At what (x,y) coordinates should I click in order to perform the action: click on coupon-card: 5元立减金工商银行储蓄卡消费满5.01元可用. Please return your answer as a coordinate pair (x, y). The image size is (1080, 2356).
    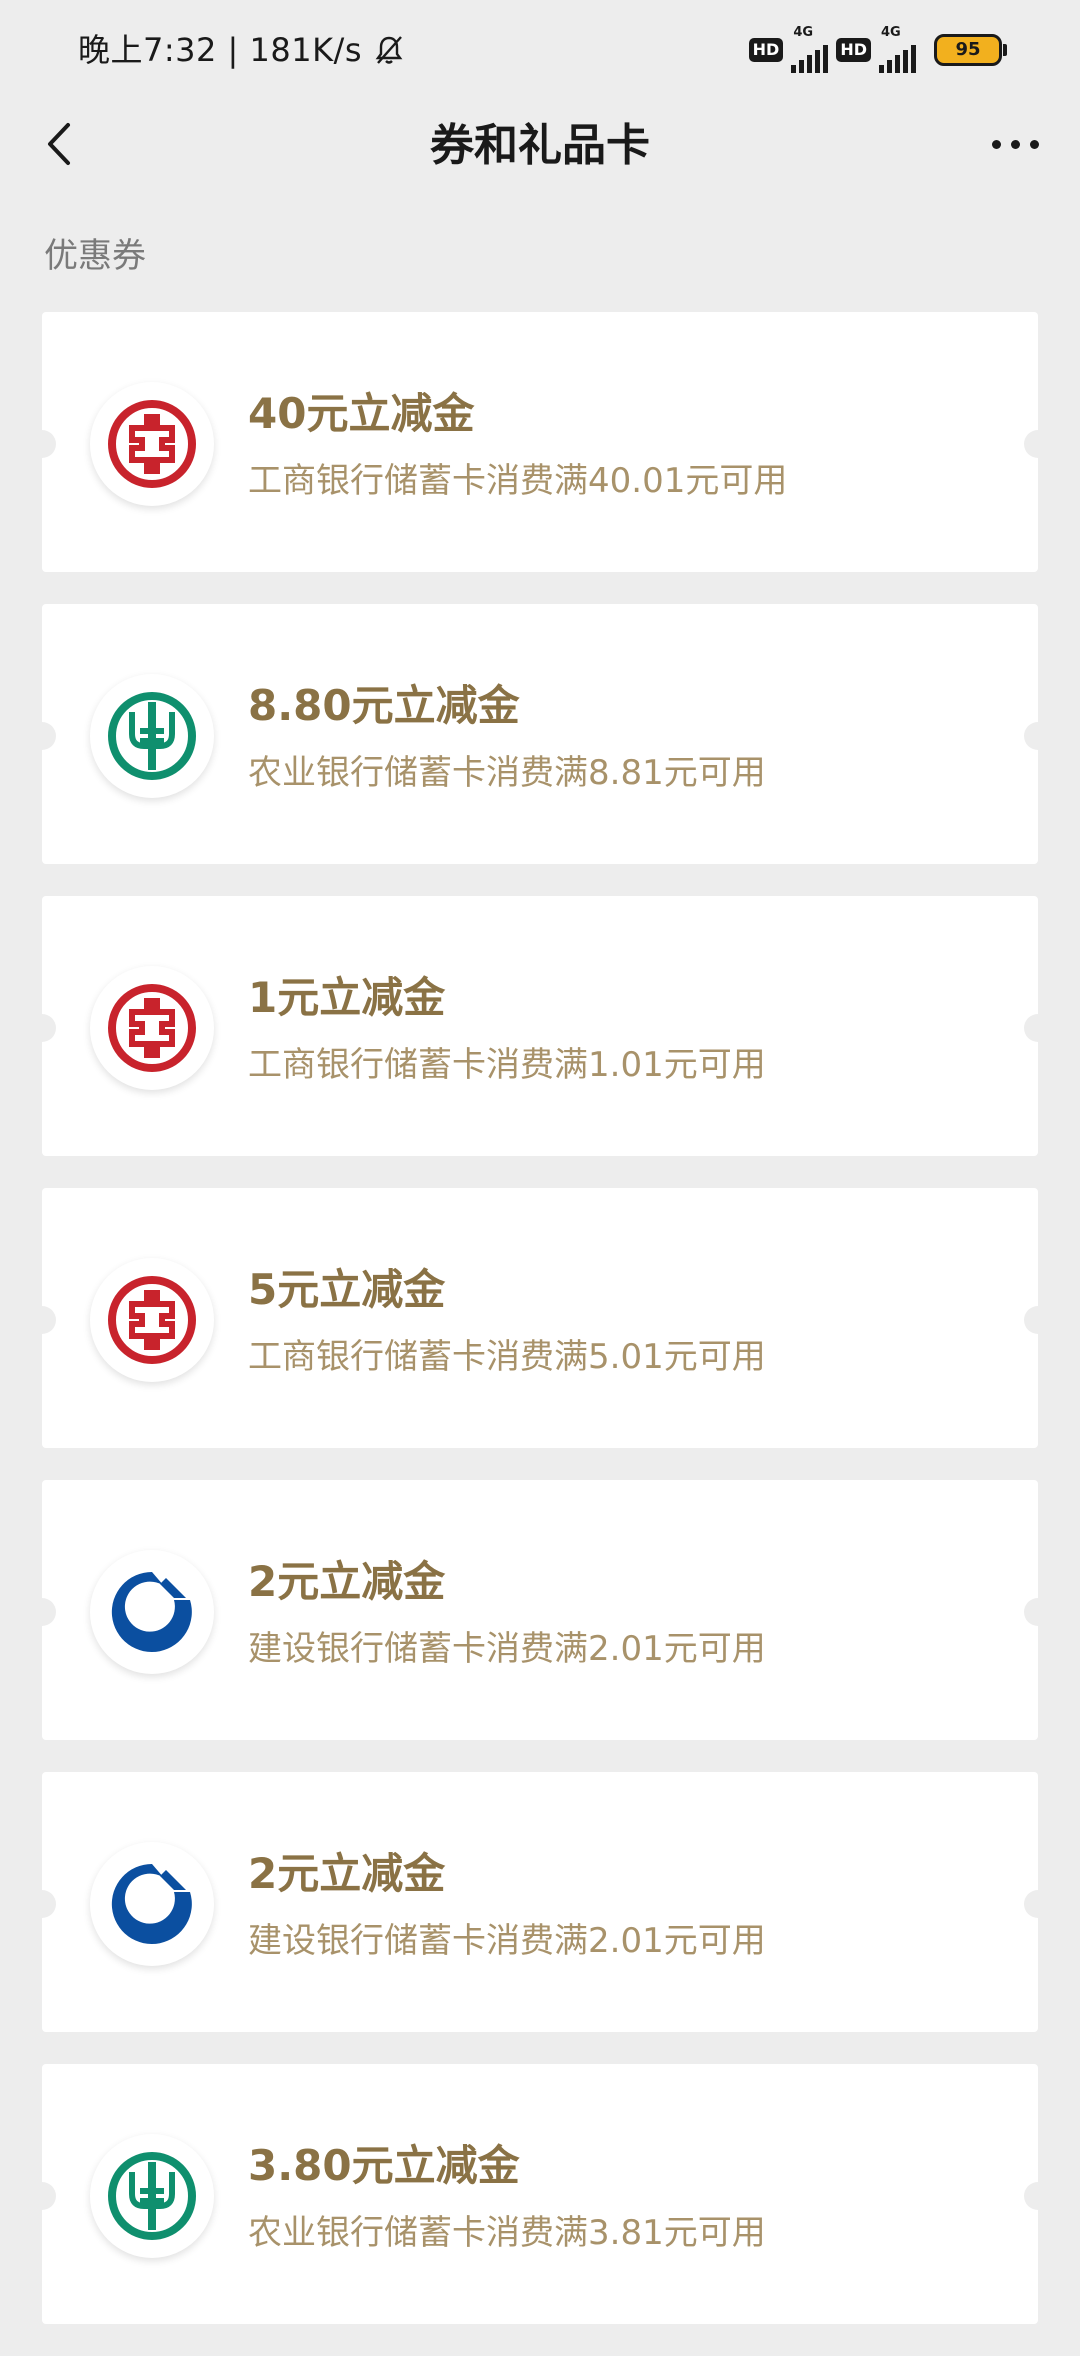
    Looking at the image, I should click on (540, 1318).